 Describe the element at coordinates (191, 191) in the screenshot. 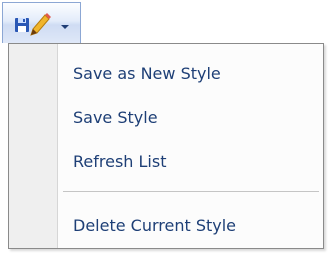

I see `menu-separator` at that location.